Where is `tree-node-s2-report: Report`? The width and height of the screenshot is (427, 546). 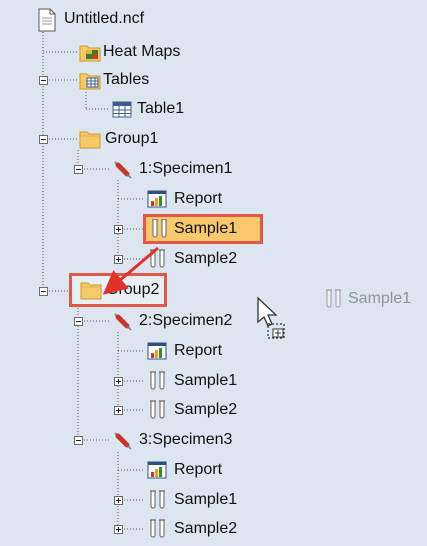 tree-node-s2-report: Report is located at coordinates (184, 351).